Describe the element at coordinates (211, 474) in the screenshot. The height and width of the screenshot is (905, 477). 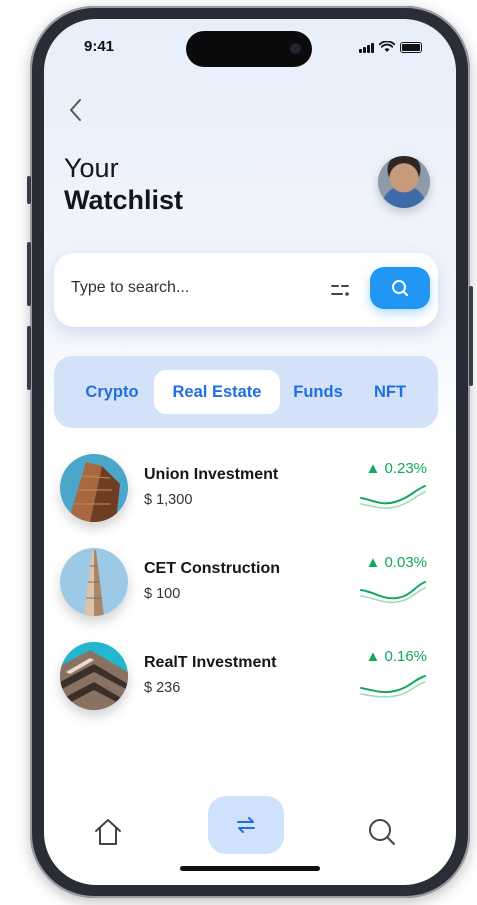
I see `item-name: Union Investment` at that location.